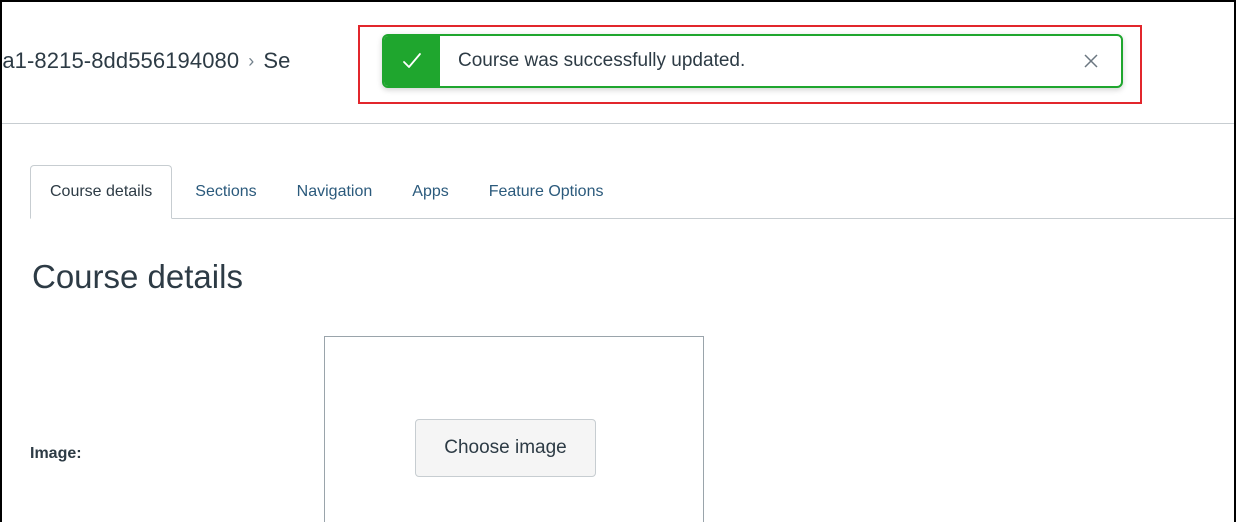 This screenshot has width=1239, height=525. I want to click on tab-course-details: Course details, so click(101, 192).